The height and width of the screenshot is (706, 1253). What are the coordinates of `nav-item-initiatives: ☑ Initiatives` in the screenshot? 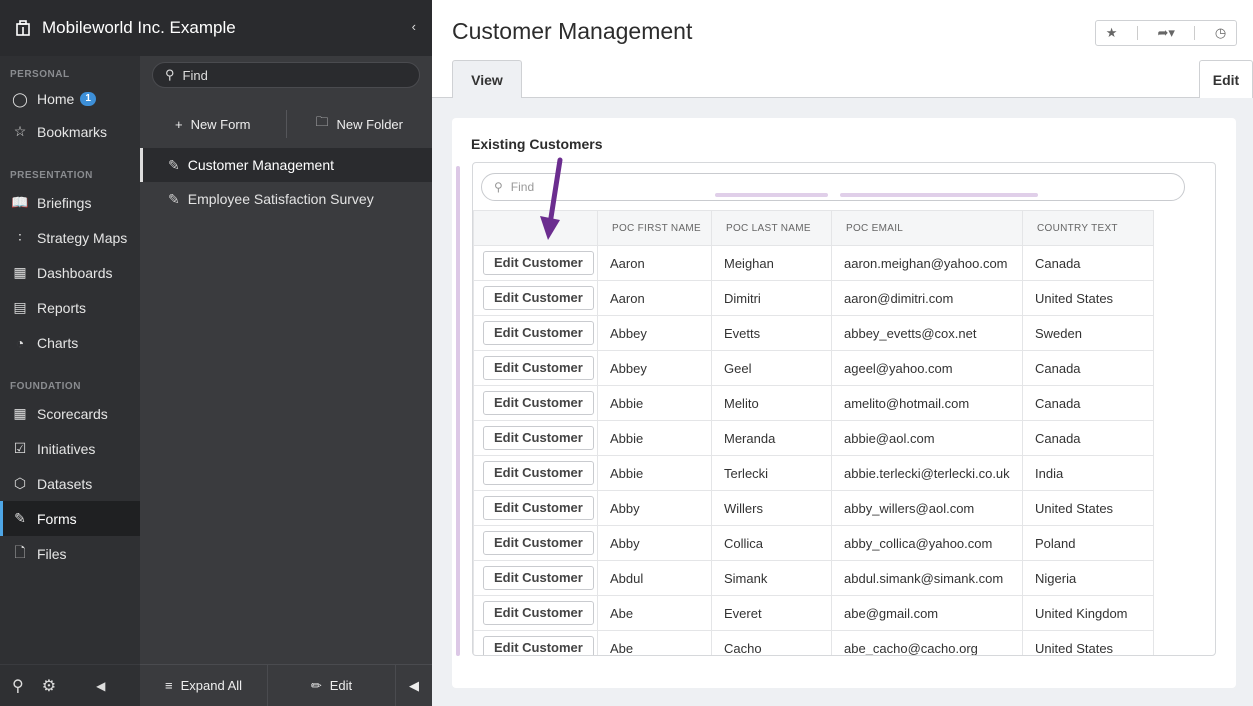 It's located at (70, 448).